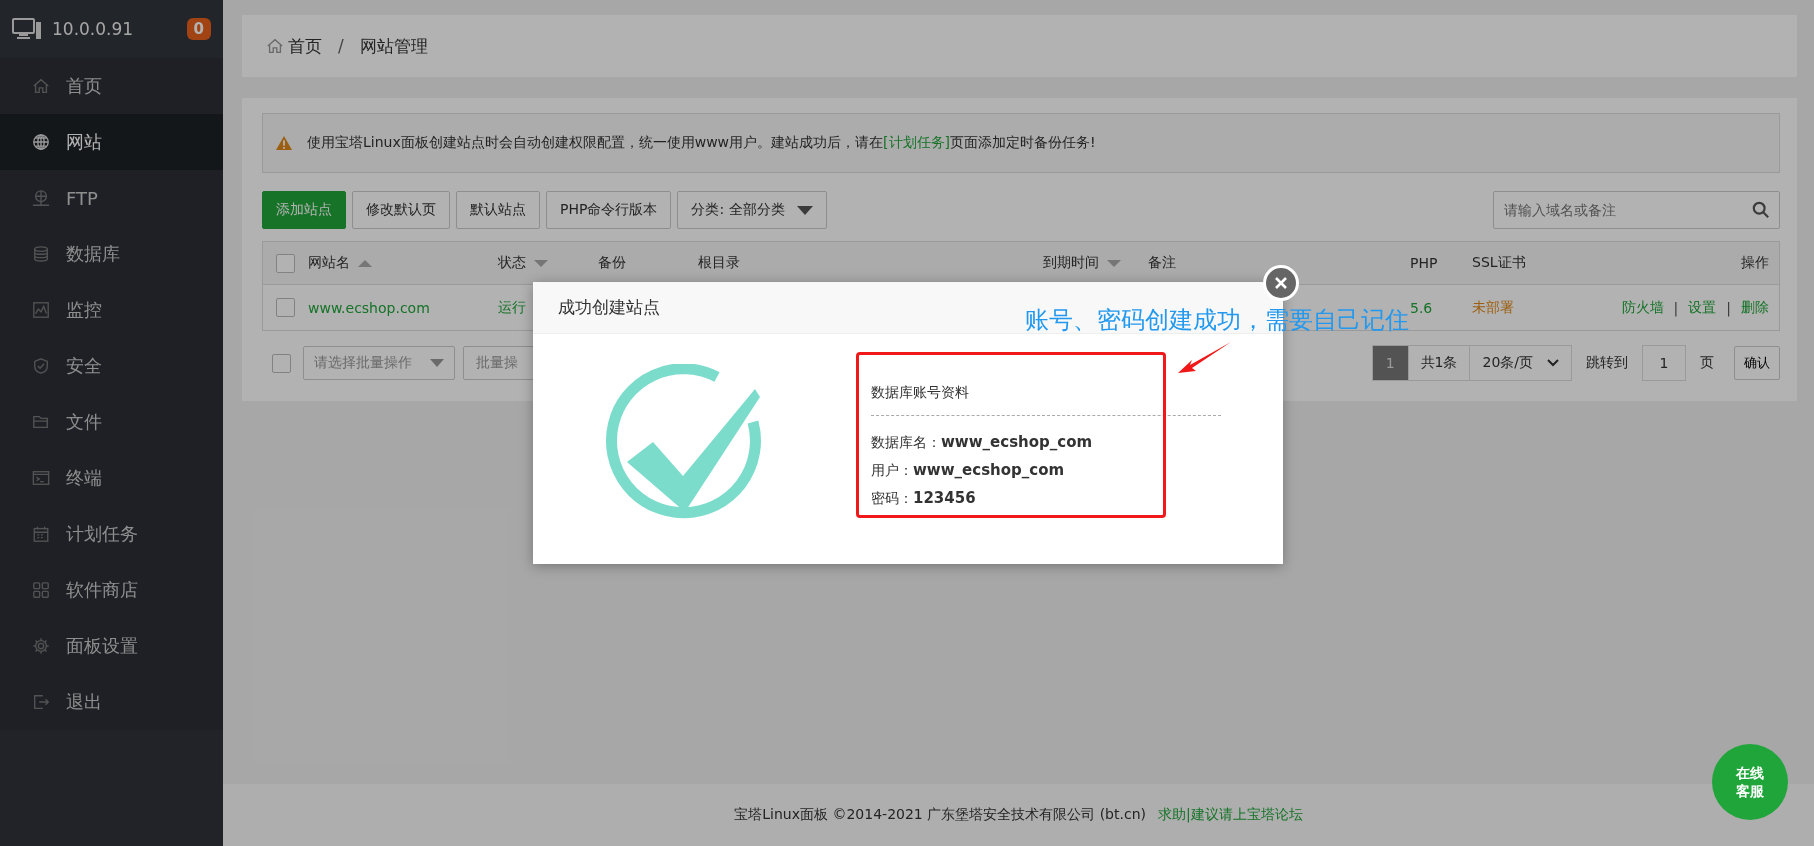 The image size is (1814, 846). I want to click on terminal-icon, so click(41, 478).